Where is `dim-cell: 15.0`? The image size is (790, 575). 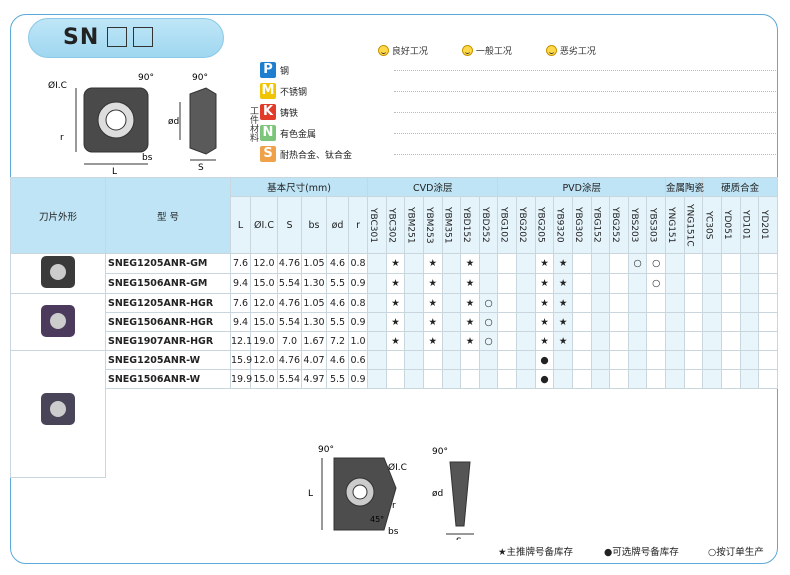 dim-cell: 15.0 is located at coordinates (264, 283).